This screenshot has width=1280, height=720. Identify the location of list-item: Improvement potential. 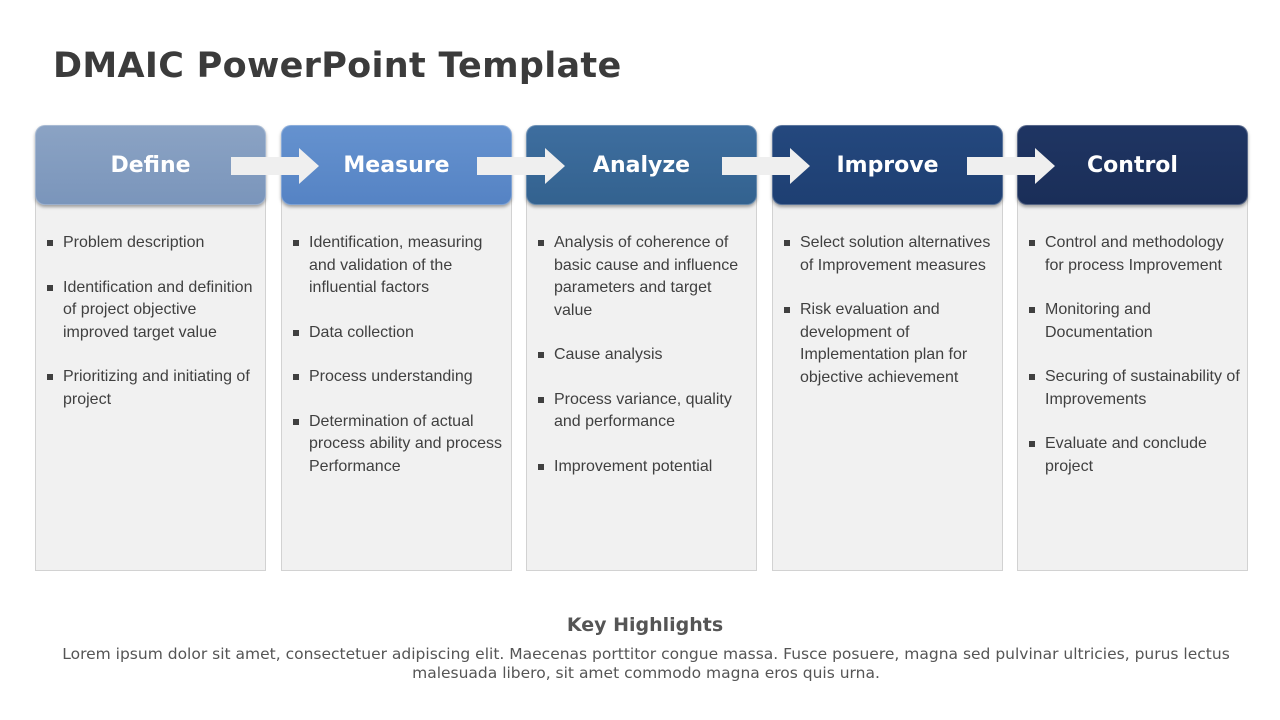
(644, 467).